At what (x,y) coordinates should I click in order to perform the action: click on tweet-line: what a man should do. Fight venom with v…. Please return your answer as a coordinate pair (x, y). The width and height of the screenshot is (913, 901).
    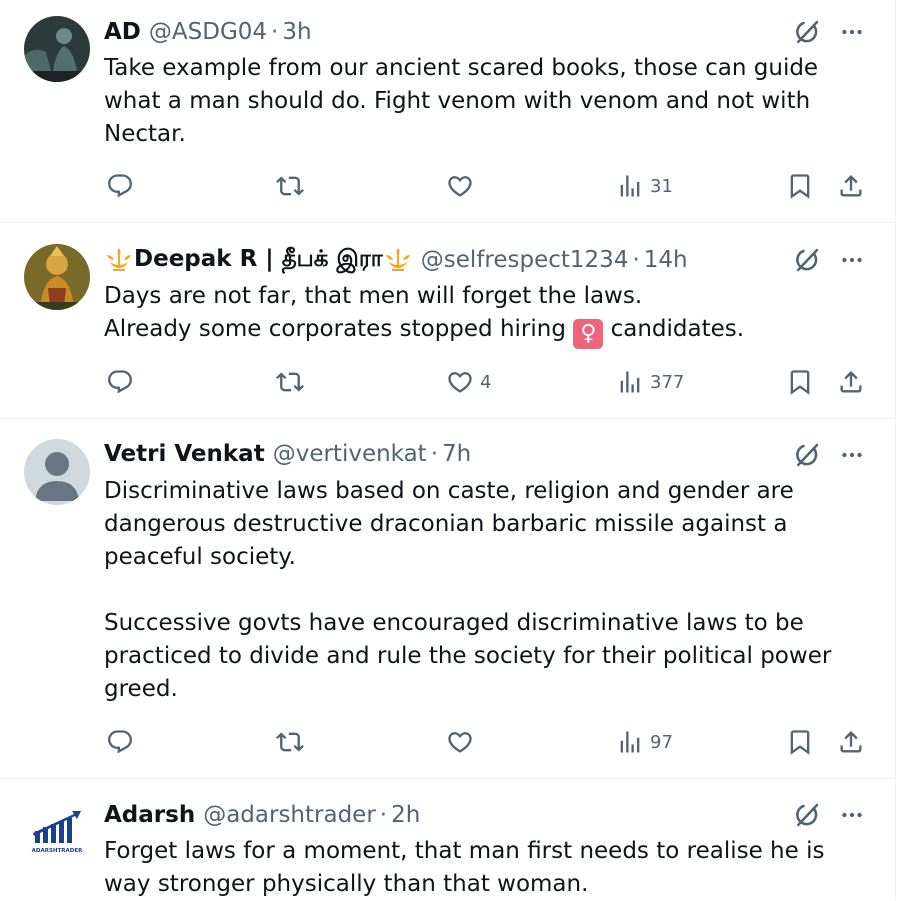
    Looking at the image, I should click on (457, 101).